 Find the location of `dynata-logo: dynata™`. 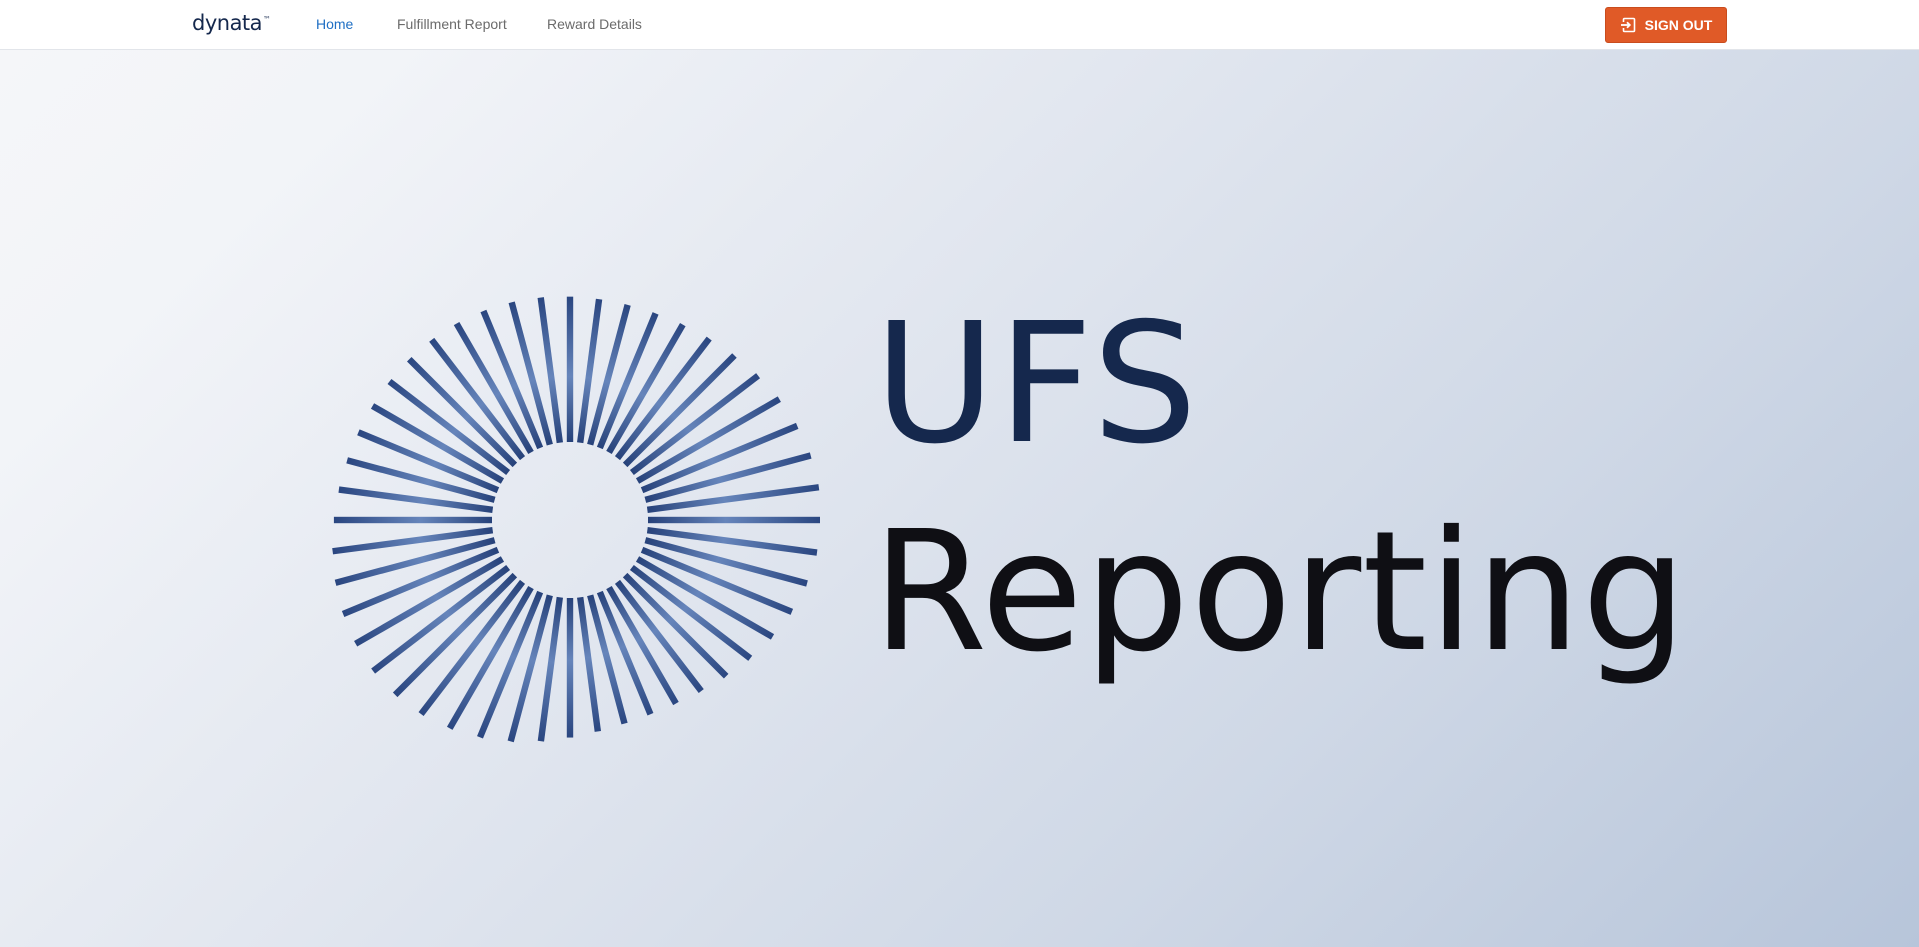

dynata-logo: dynata™ is located at coordinates (231, 23).